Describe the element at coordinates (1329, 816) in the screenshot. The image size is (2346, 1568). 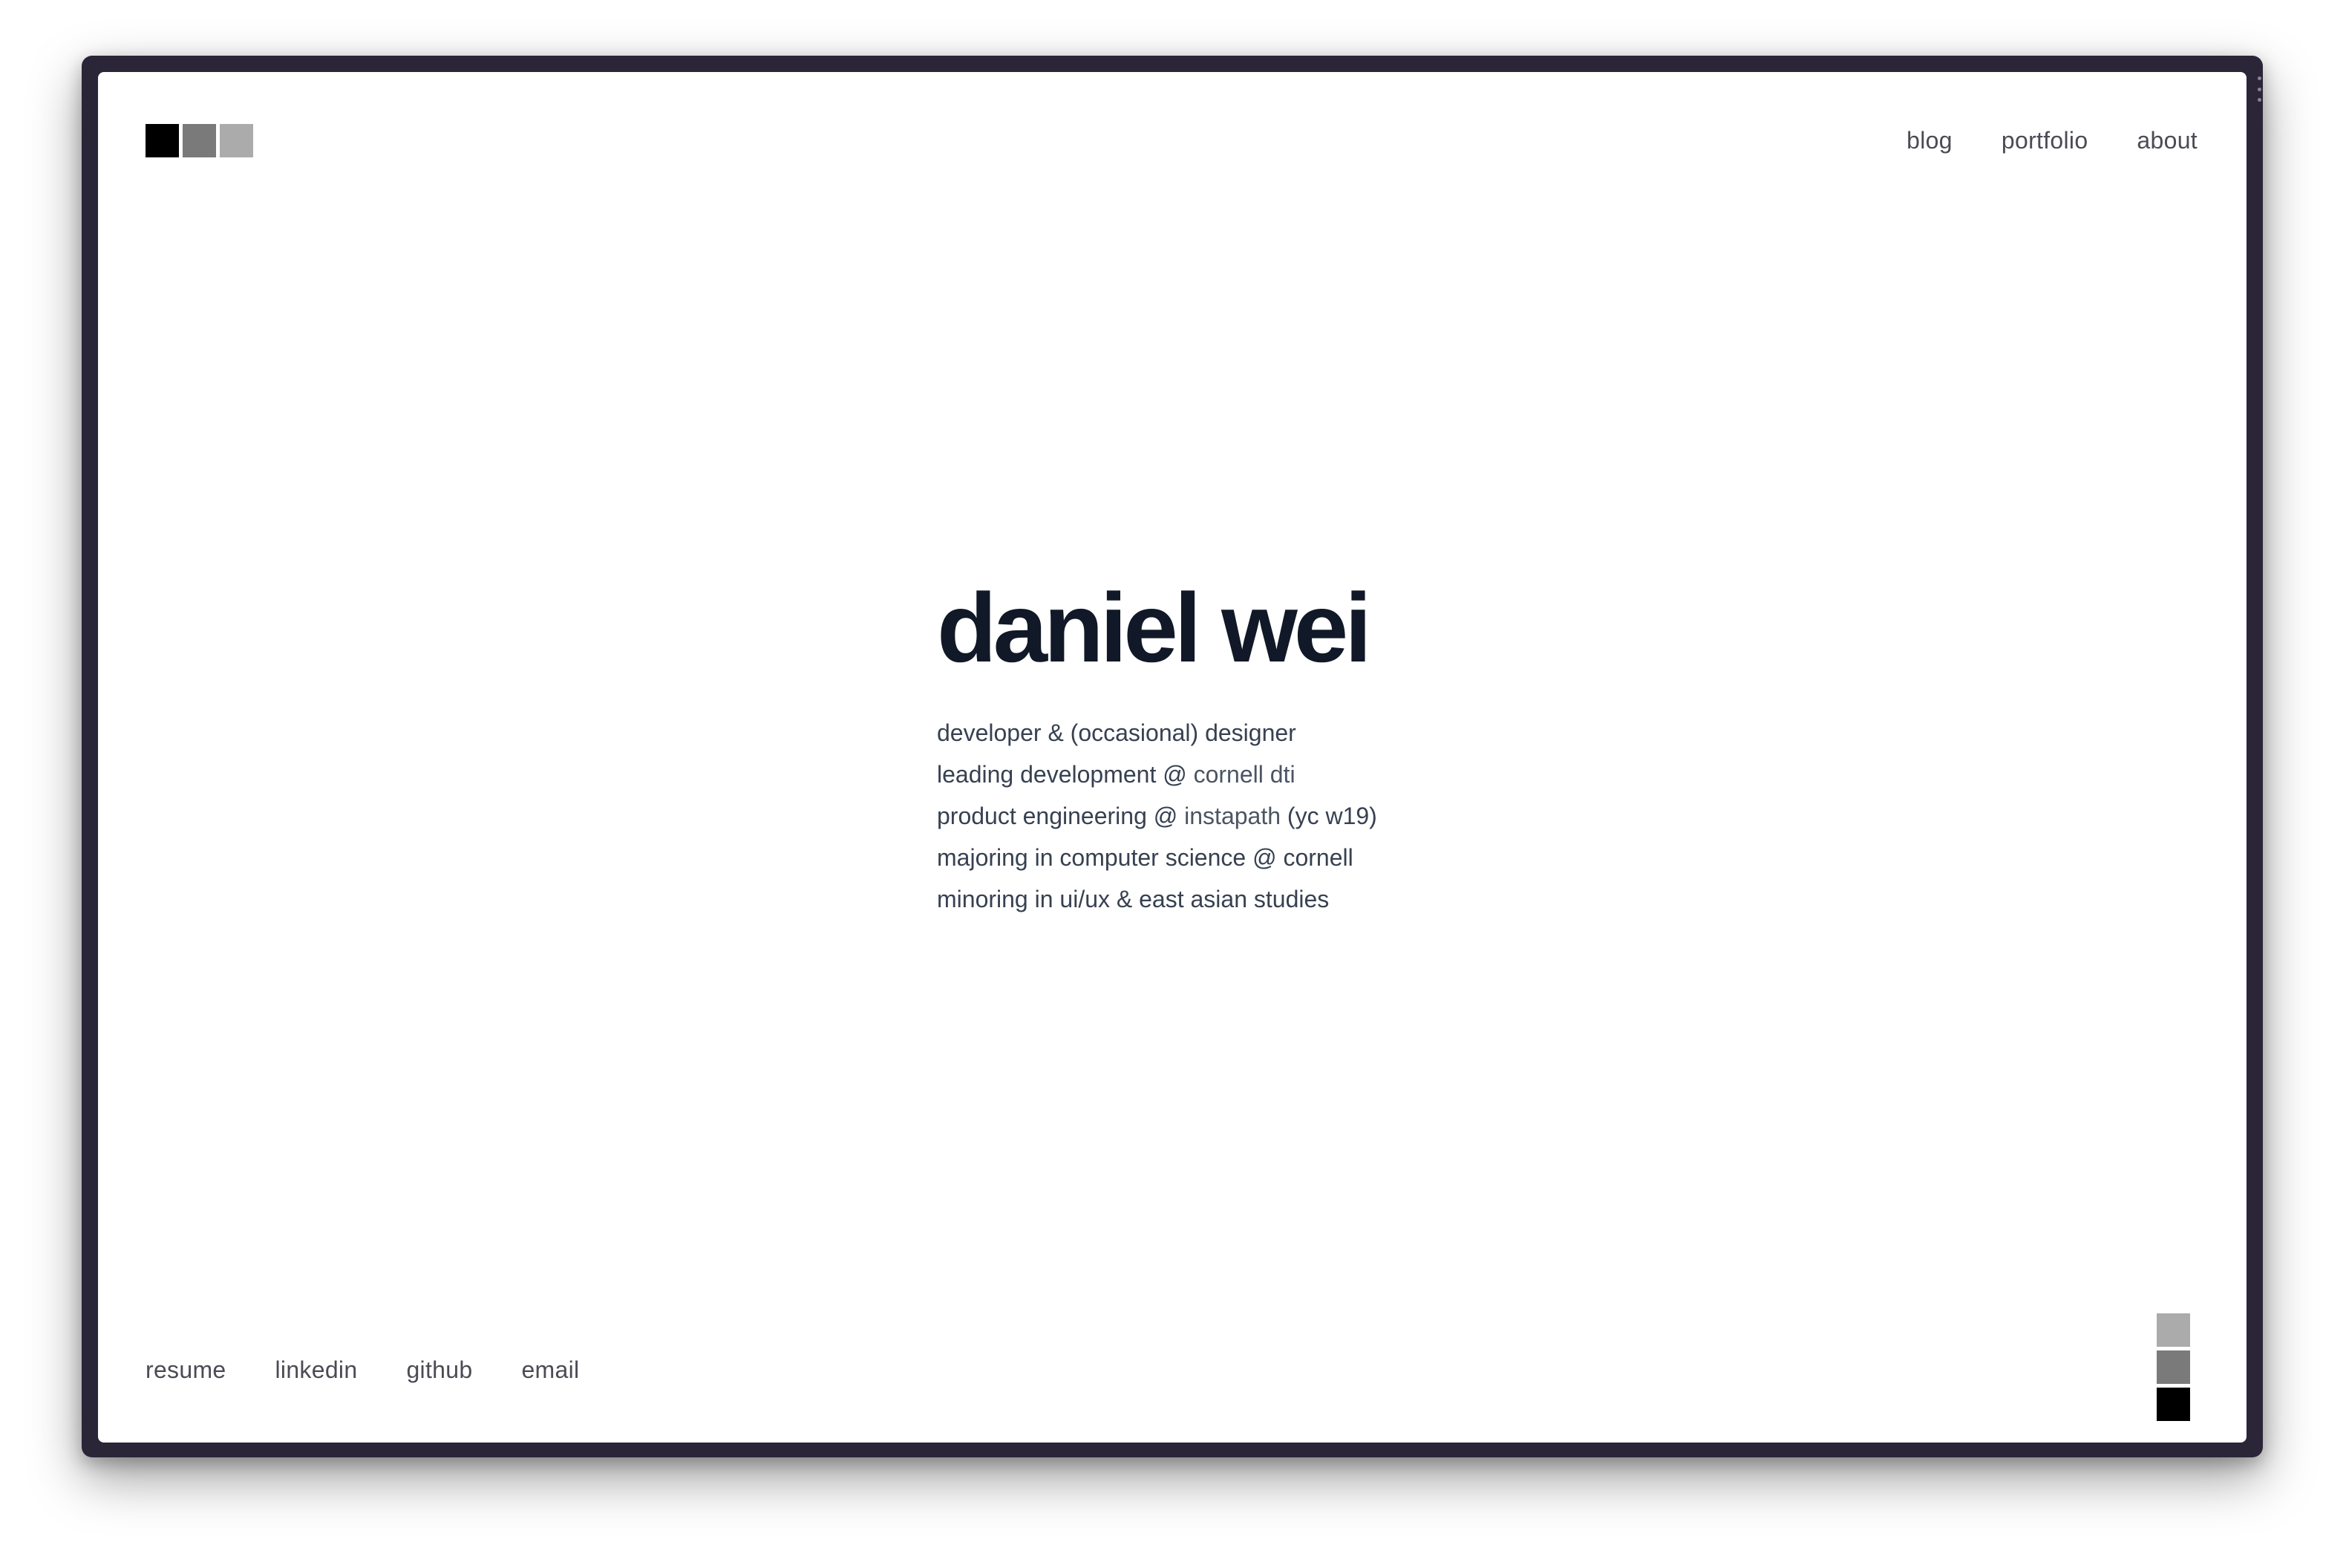
I see `hero-line-instapath-suffix: (yc w19)` at that location.